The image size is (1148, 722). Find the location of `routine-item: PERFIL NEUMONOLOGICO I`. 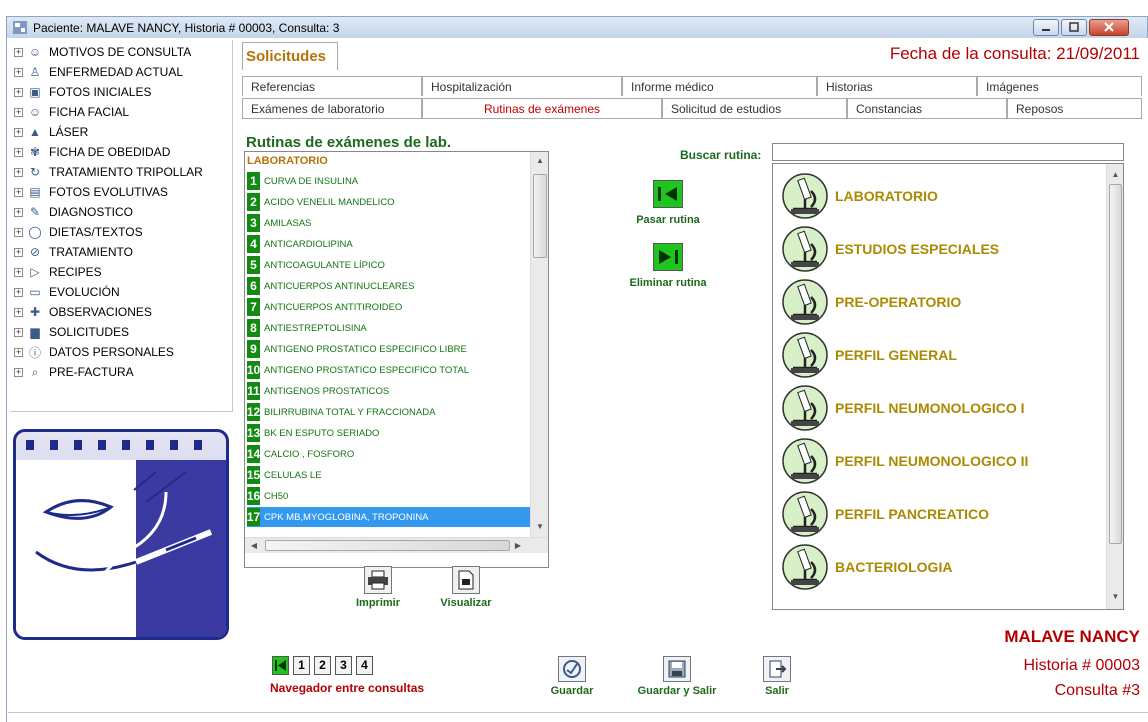

routine-item: PERFIL NEUMONOLOGICO I is located at coordinates (901, 408).